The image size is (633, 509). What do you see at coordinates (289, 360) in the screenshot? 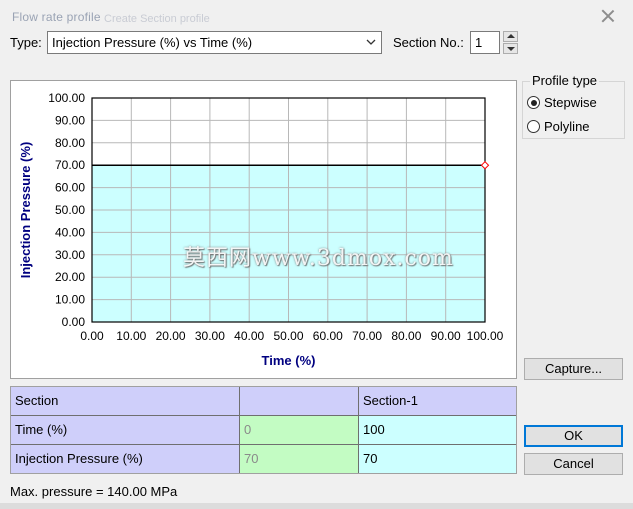
I see `x-axis-label: Time (%)` at bounding box center [289, 360].